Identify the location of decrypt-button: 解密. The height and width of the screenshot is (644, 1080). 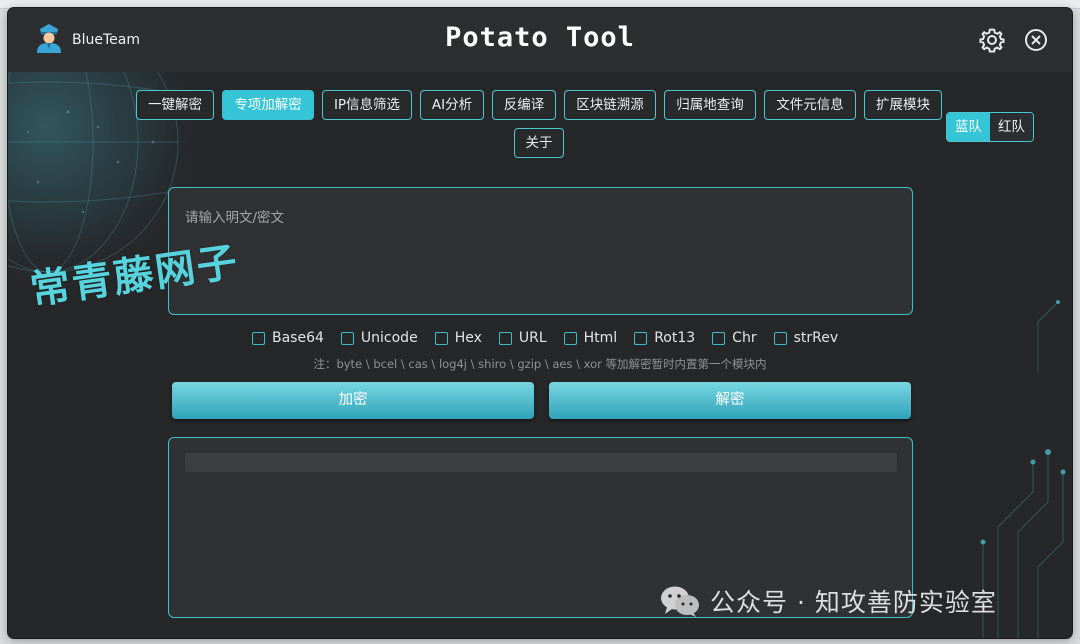
(730, 400).